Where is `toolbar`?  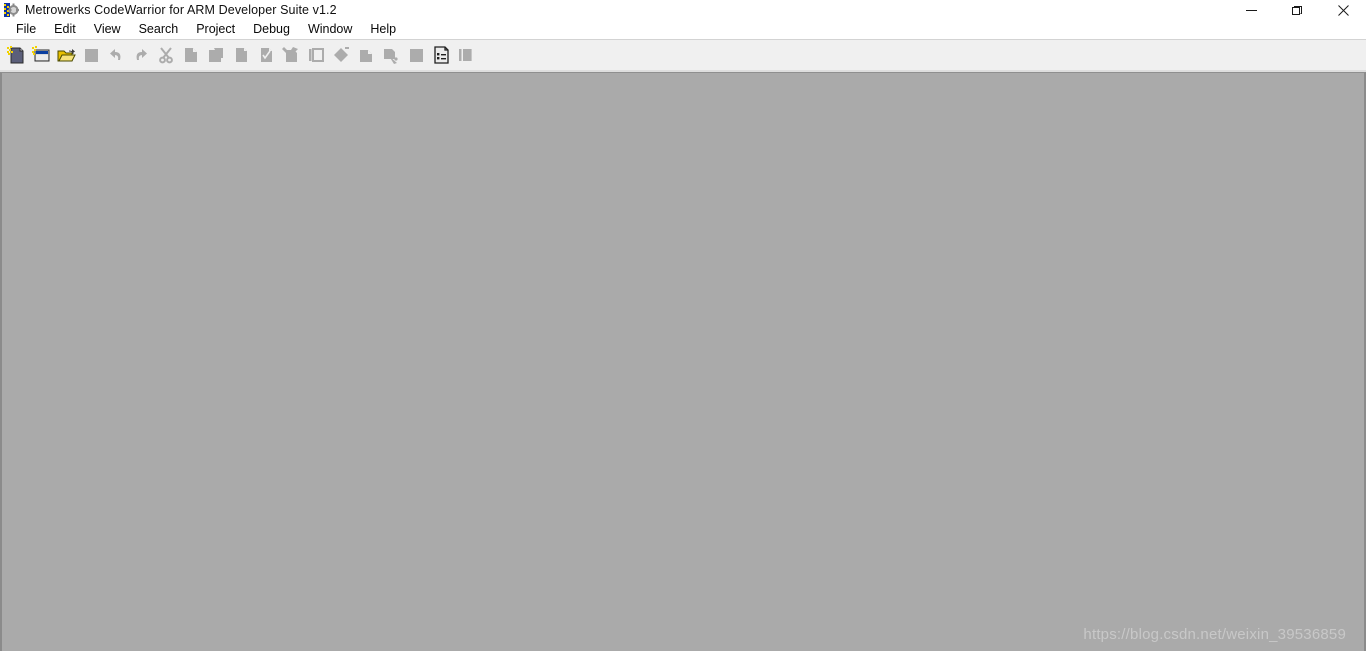
toolbar is located at coordinates (683, 55).